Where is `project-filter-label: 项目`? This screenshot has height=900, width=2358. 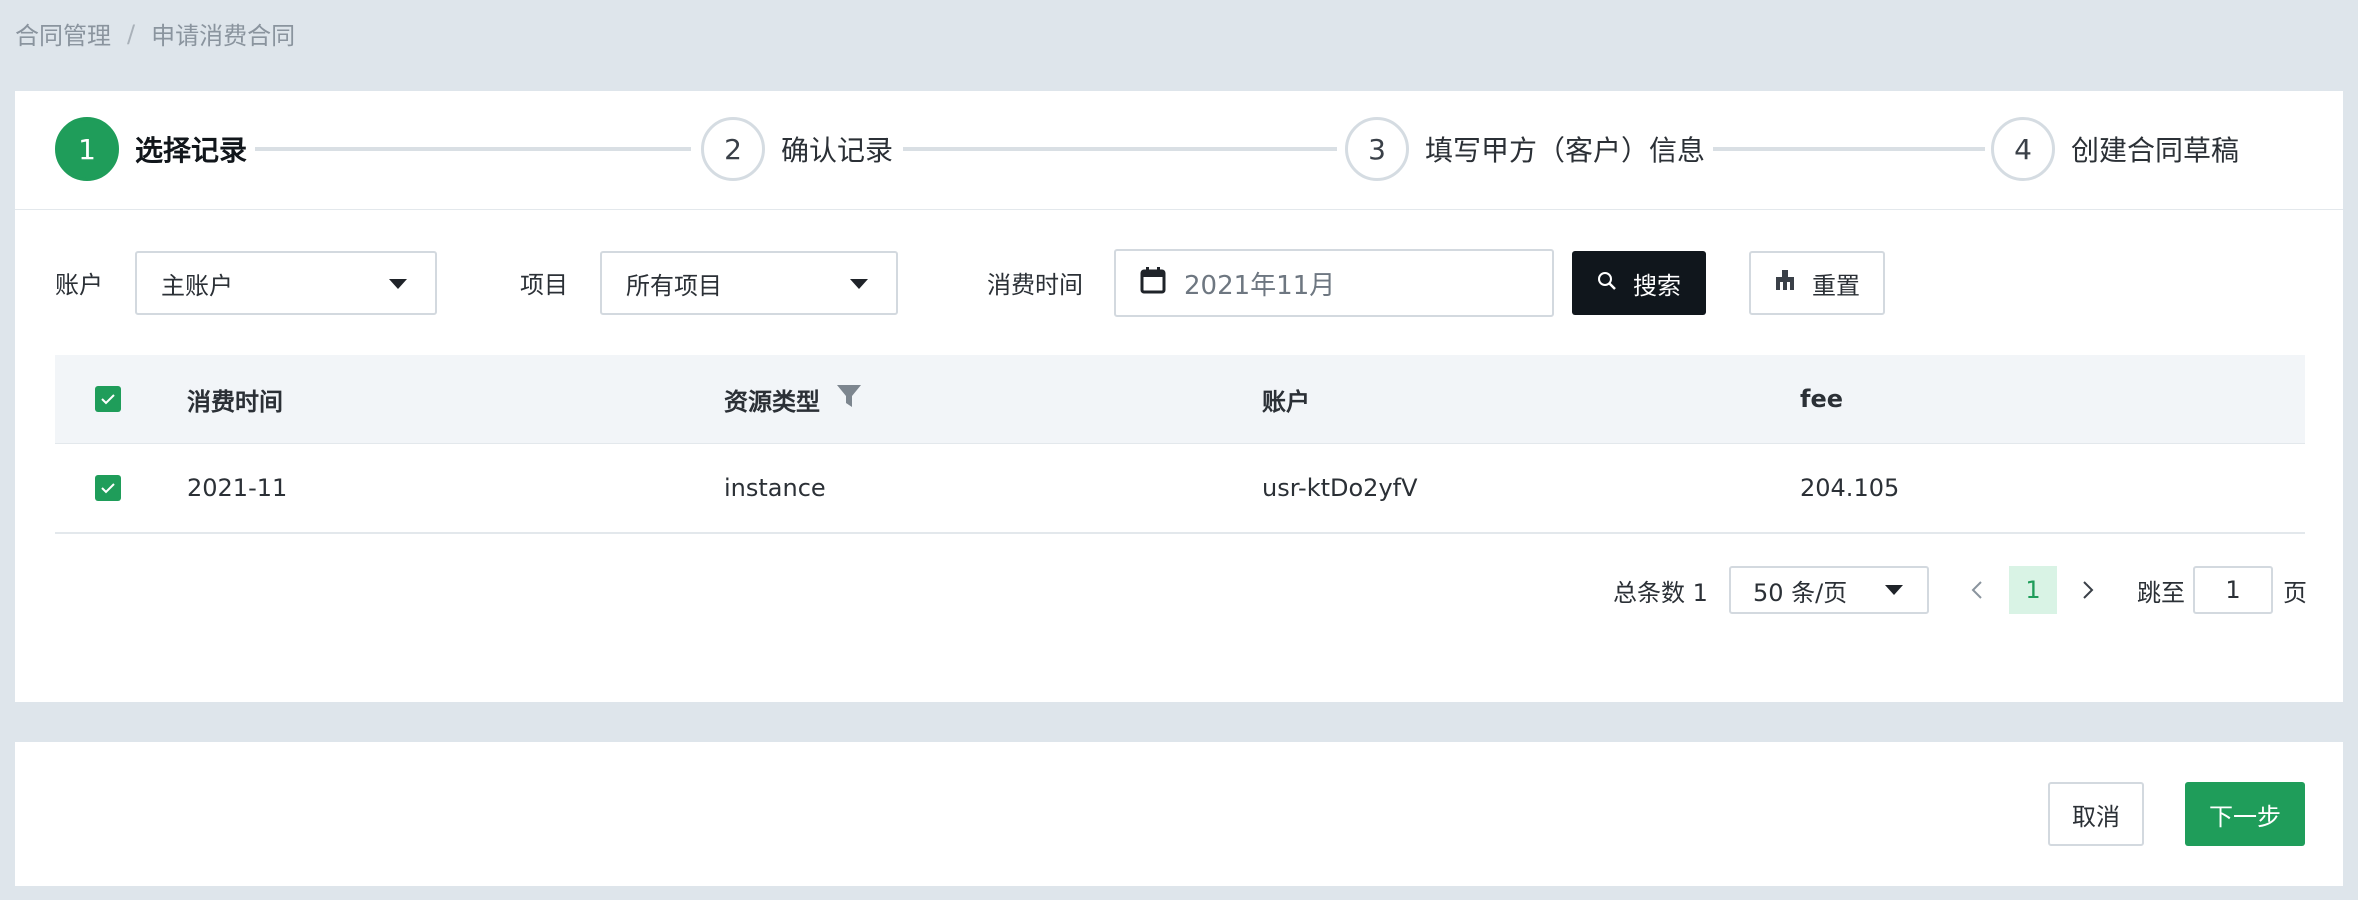 project-filter-label: 项目 is located at coordinates (544, 285).